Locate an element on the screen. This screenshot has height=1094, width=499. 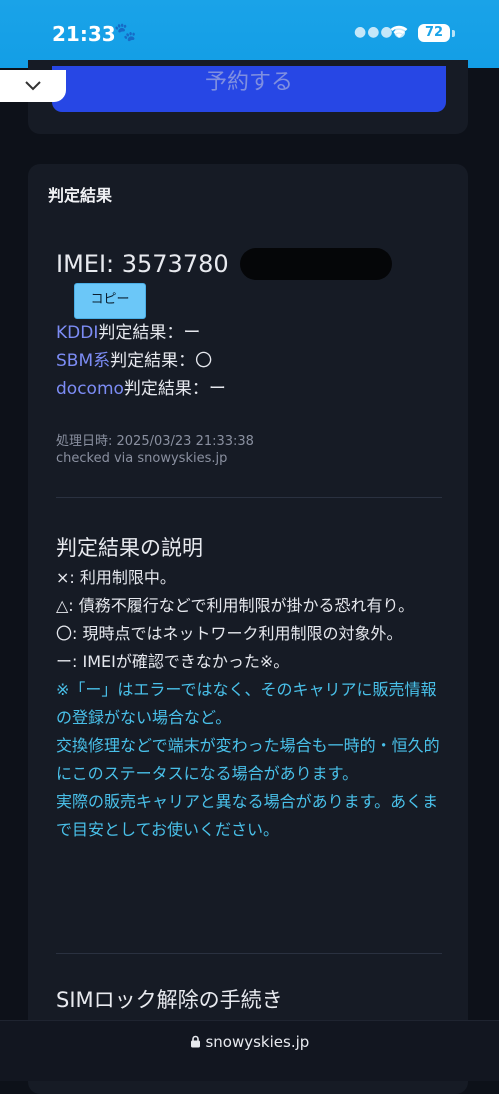
explanation-line: △: 債務不履行などで利用制限が掛かる恐れ有り。 is located at coordinates (235, 605).